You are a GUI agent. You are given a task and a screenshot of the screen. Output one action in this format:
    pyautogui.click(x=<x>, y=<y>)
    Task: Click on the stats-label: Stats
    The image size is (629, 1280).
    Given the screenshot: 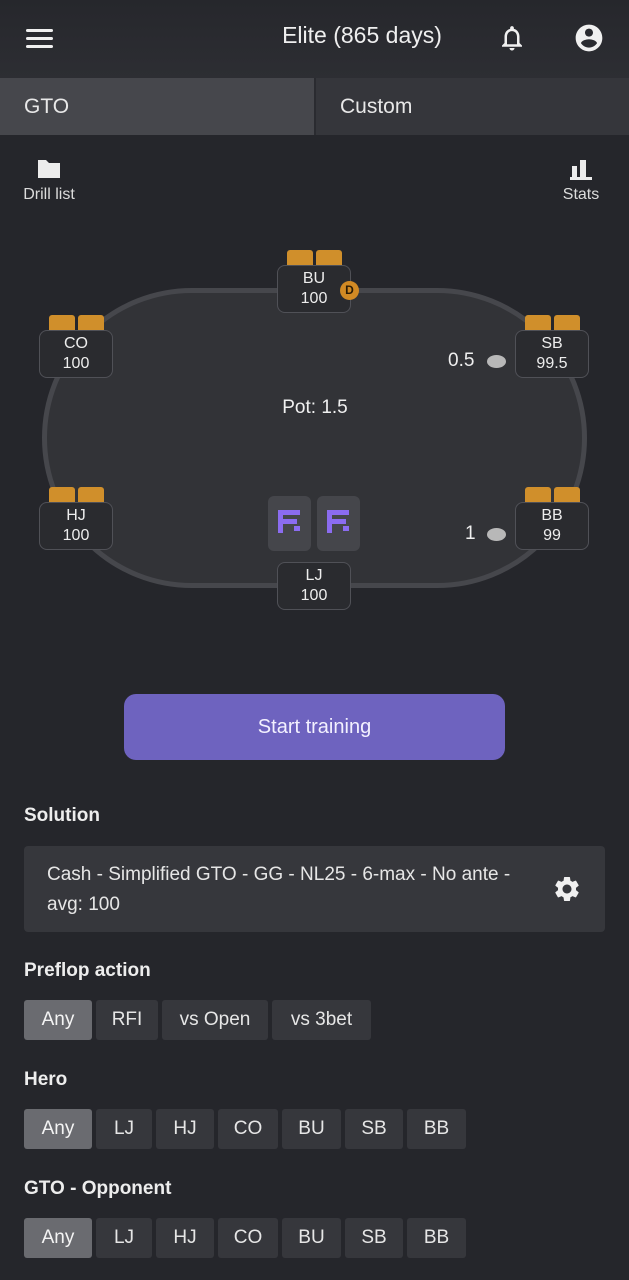 What is the action you would take?
    pyautogui.click(x=581, y=194)
    